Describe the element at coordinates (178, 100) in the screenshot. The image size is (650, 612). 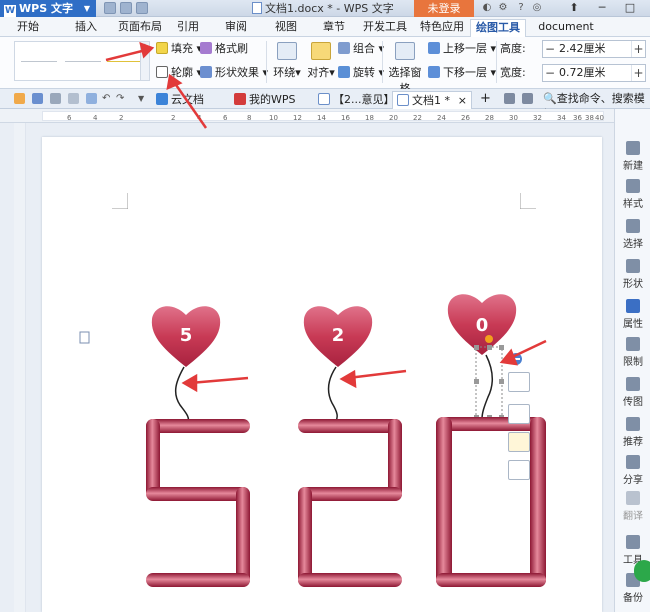
I see `tab-cloud-docs: 云文档` at that location.